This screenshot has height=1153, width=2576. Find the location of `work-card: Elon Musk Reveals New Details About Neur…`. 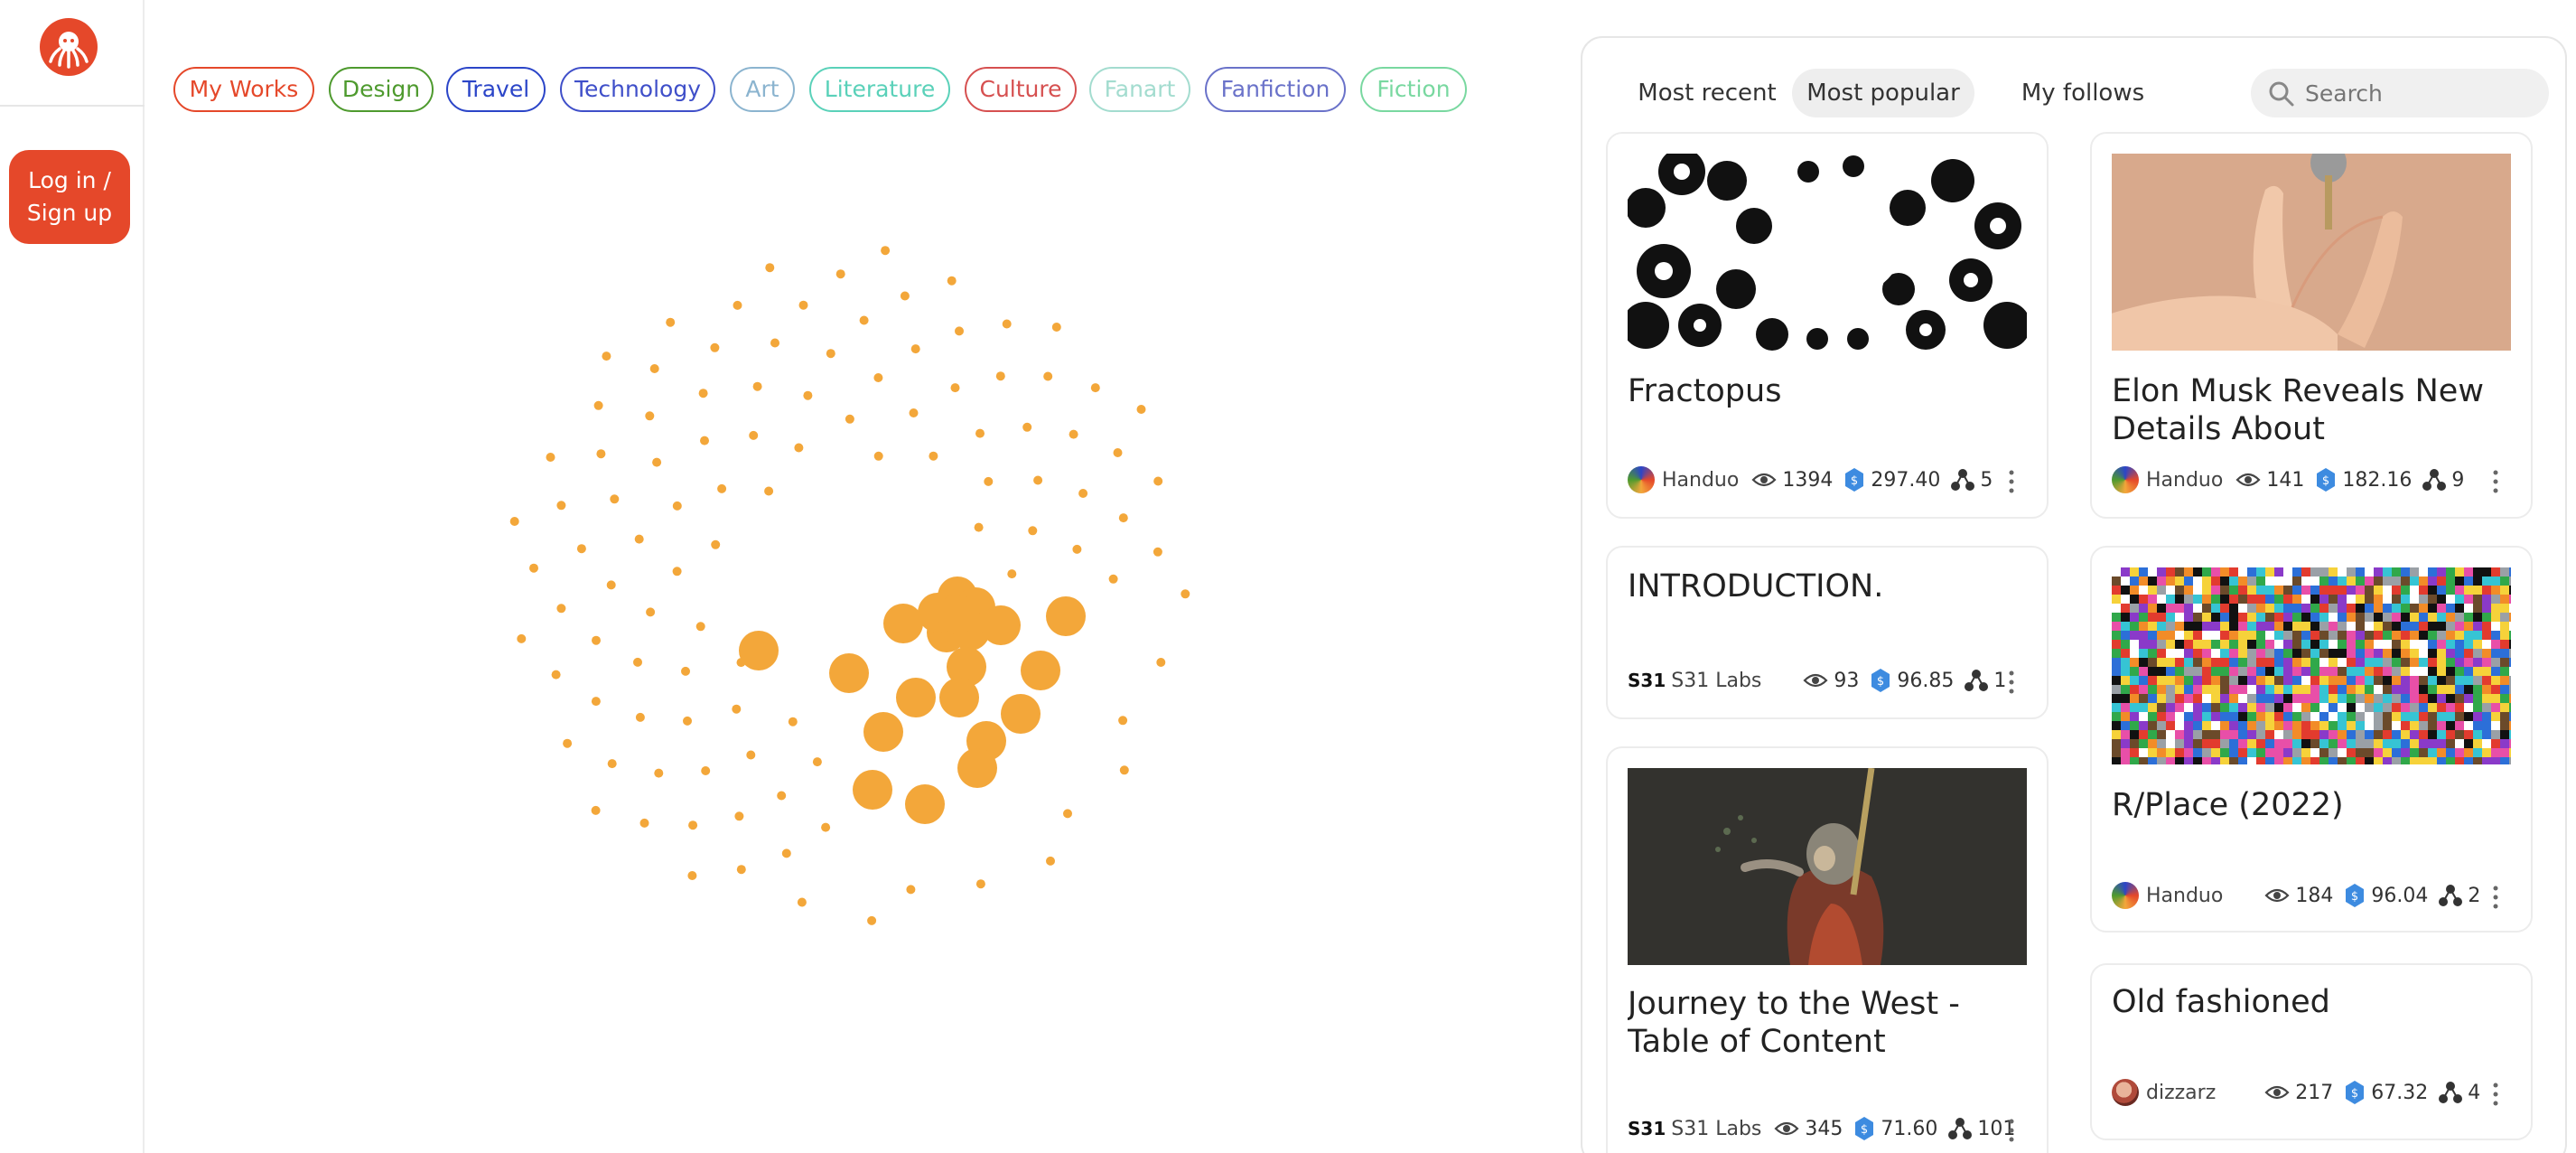

work-card: Elon Musk Reveals New Details About Neur… is located at coordinates (2311, 325).